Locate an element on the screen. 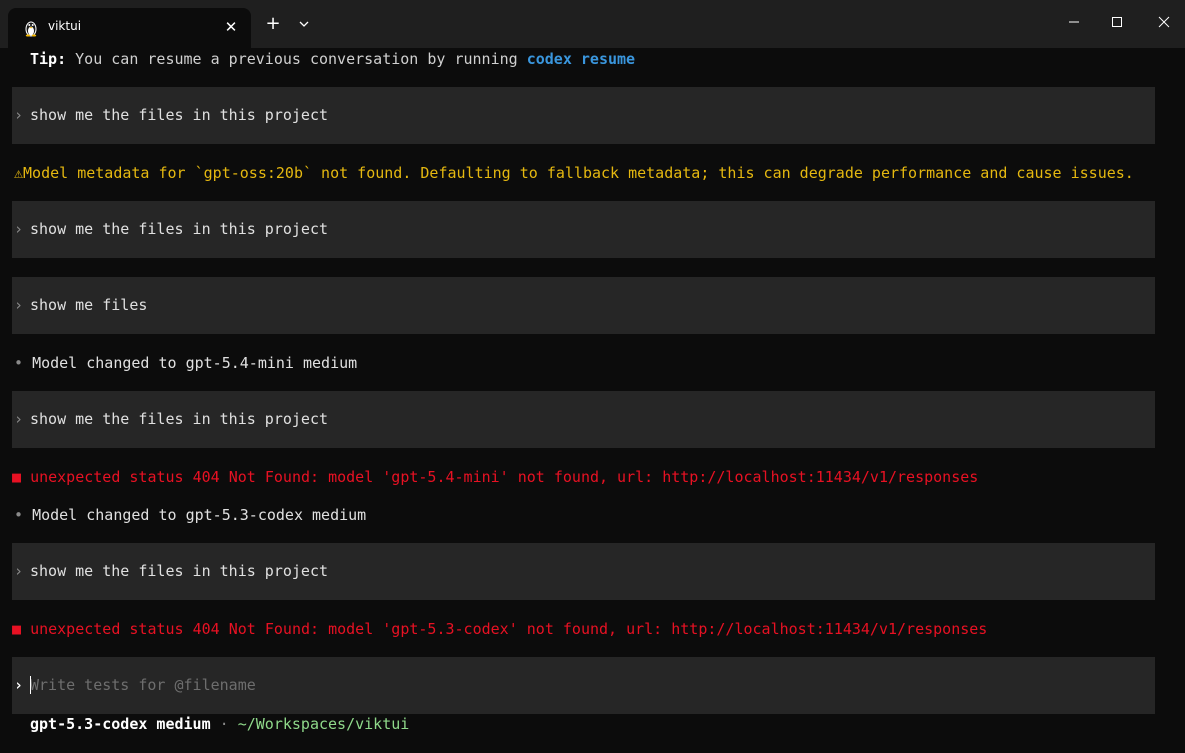 The height and width of the screenshot is (753, 1185). tab-viktui: viktui ✕ is located at coordinates (129, 28).